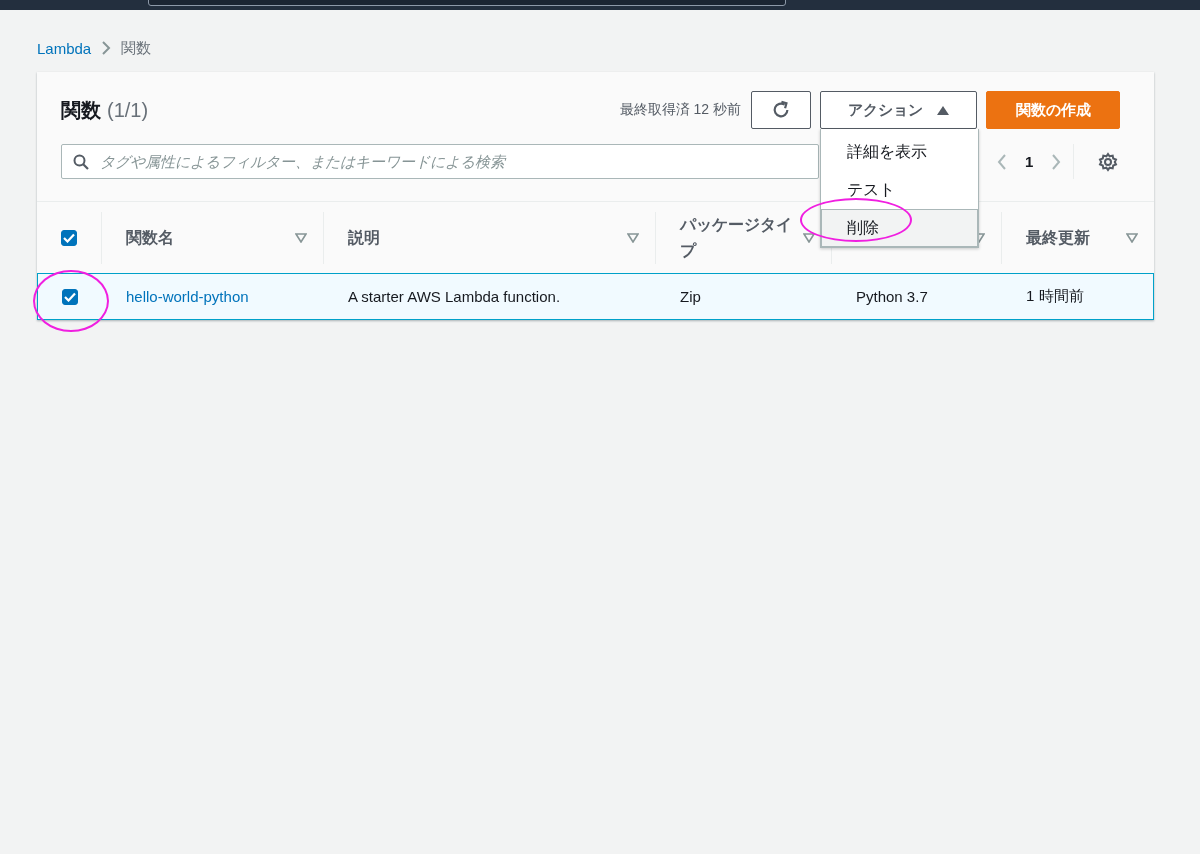 The height and width of the screenshot is (854, 1200). What do you see at coordinates (595, 296) in the screenshot?
I see `table-row: hello-world-python A starter AWS Lambda function. Zip Python 3.7 1 時間前` at bounding box center [595, 296].